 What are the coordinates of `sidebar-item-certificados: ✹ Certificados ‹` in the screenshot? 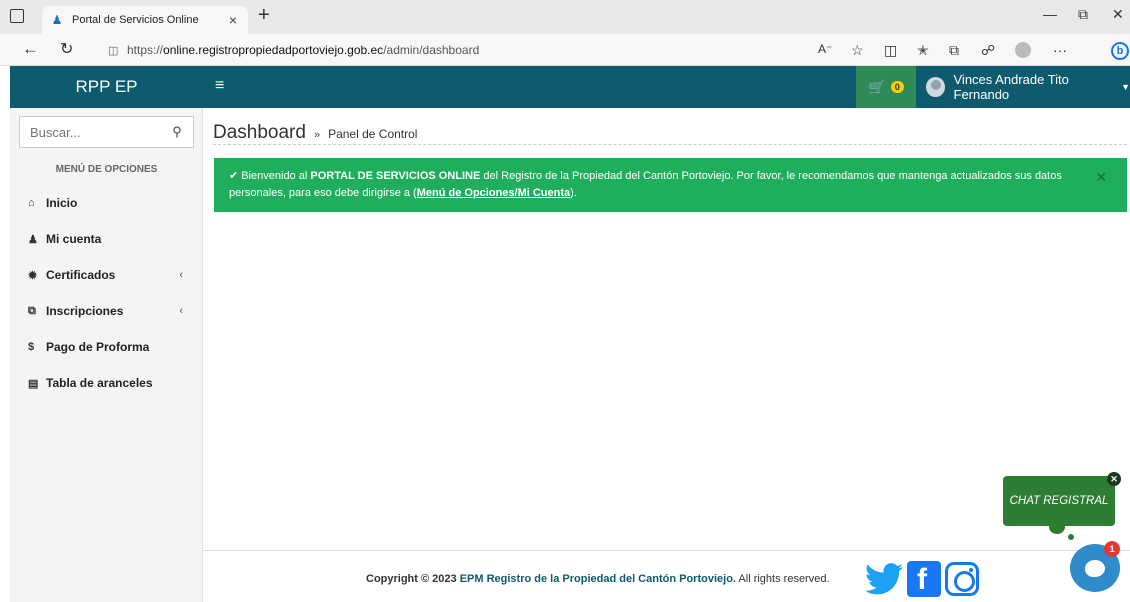 It's located at (106, 275).